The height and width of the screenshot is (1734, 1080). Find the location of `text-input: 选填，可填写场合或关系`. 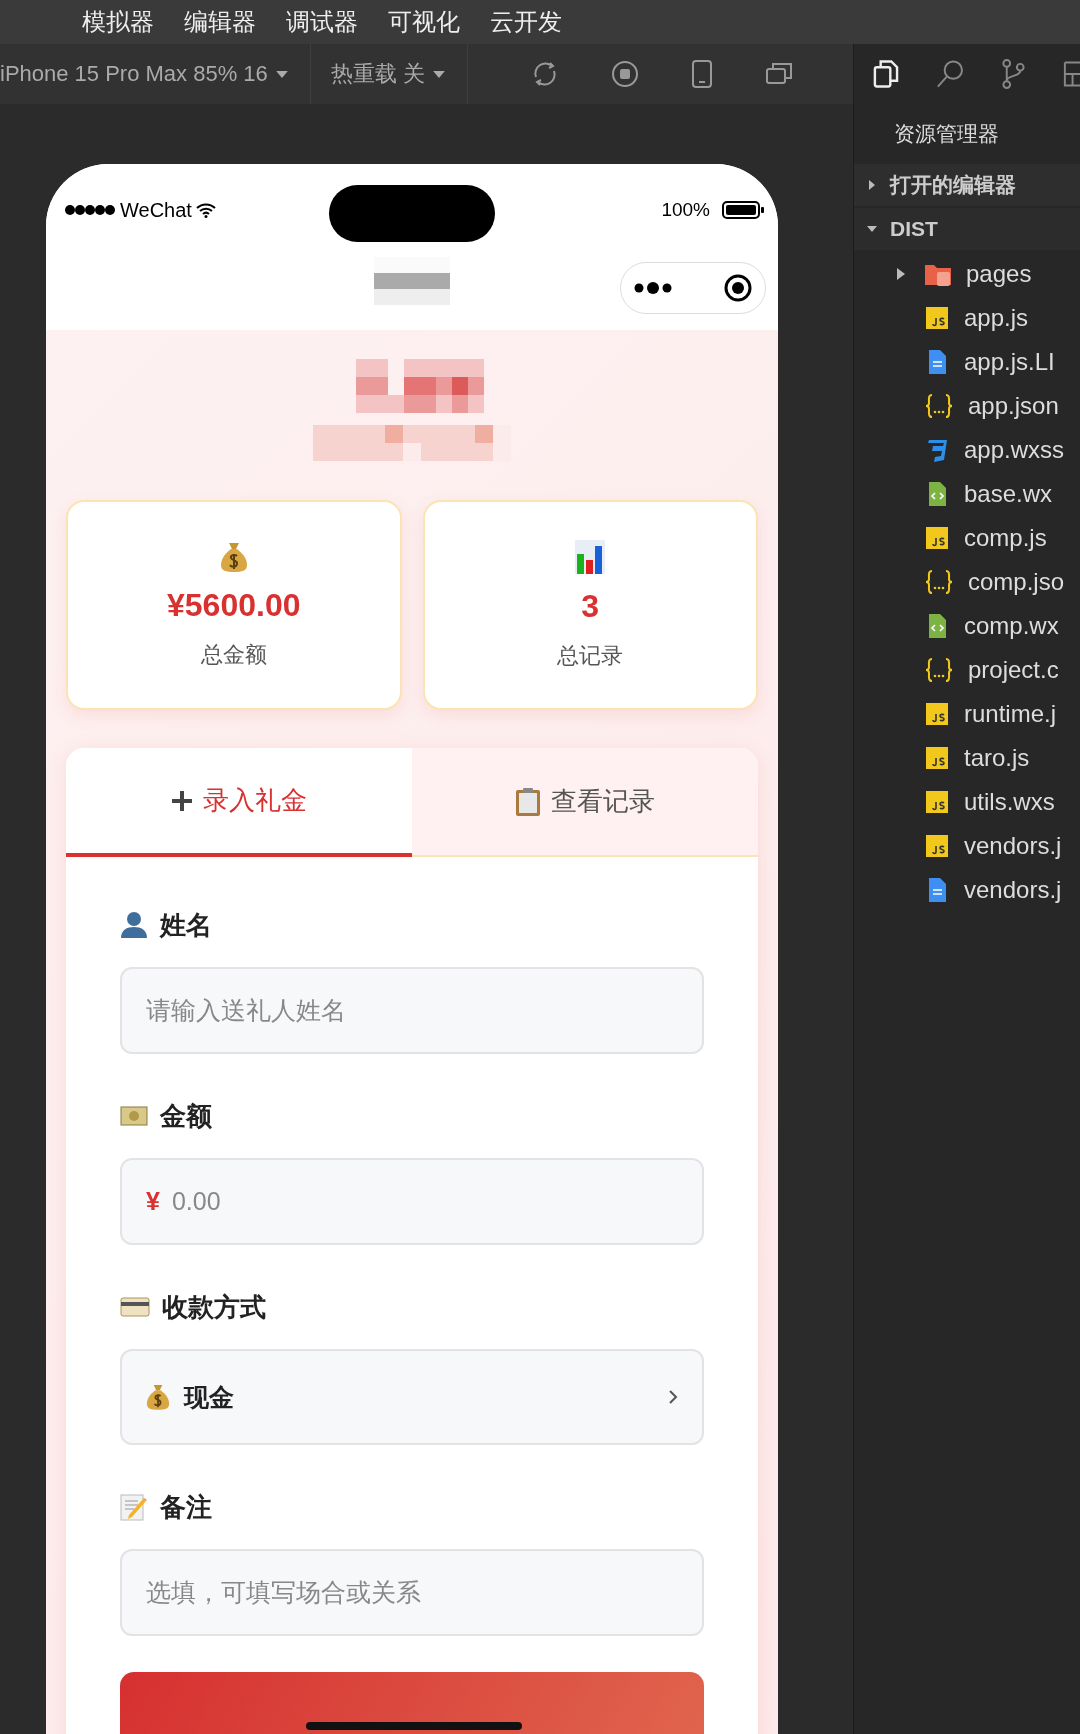

text-input: 选填，可填写场合或关系 is located at coordinates (412, 1592).